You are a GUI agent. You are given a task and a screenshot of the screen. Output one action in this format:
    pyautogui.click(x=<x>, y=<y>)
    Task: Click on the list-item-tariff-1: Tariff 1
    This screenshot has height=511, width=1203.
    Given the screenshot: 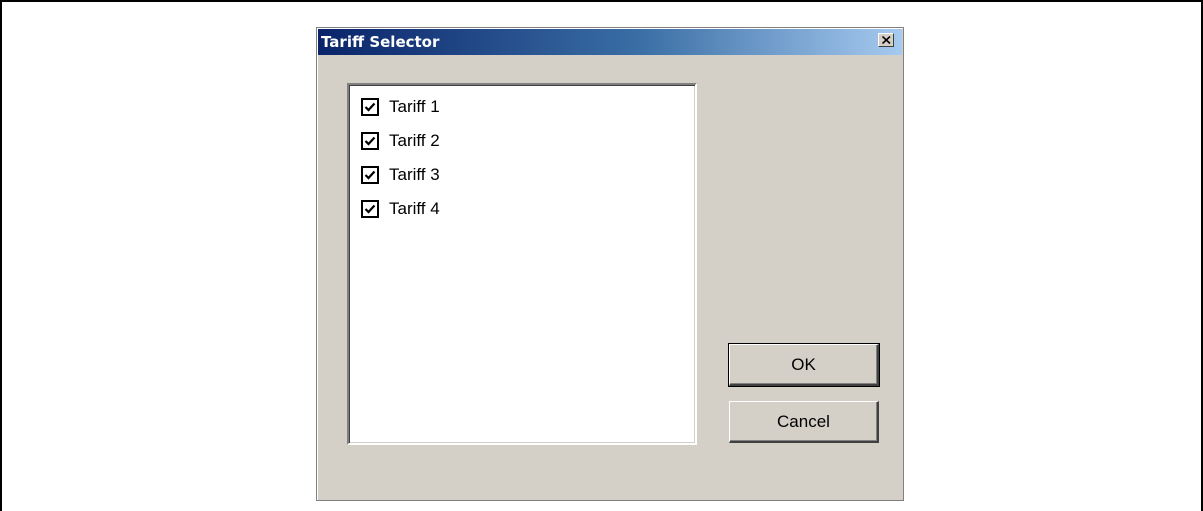 What is the action you would take?
    pyautogui.click(x=400, y=107)
    